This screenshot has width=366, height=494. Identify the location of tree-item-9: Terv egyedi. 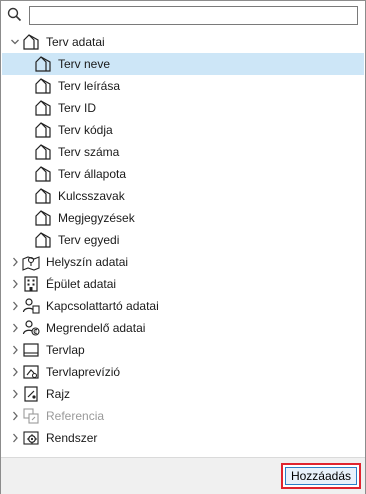
(183, 240).